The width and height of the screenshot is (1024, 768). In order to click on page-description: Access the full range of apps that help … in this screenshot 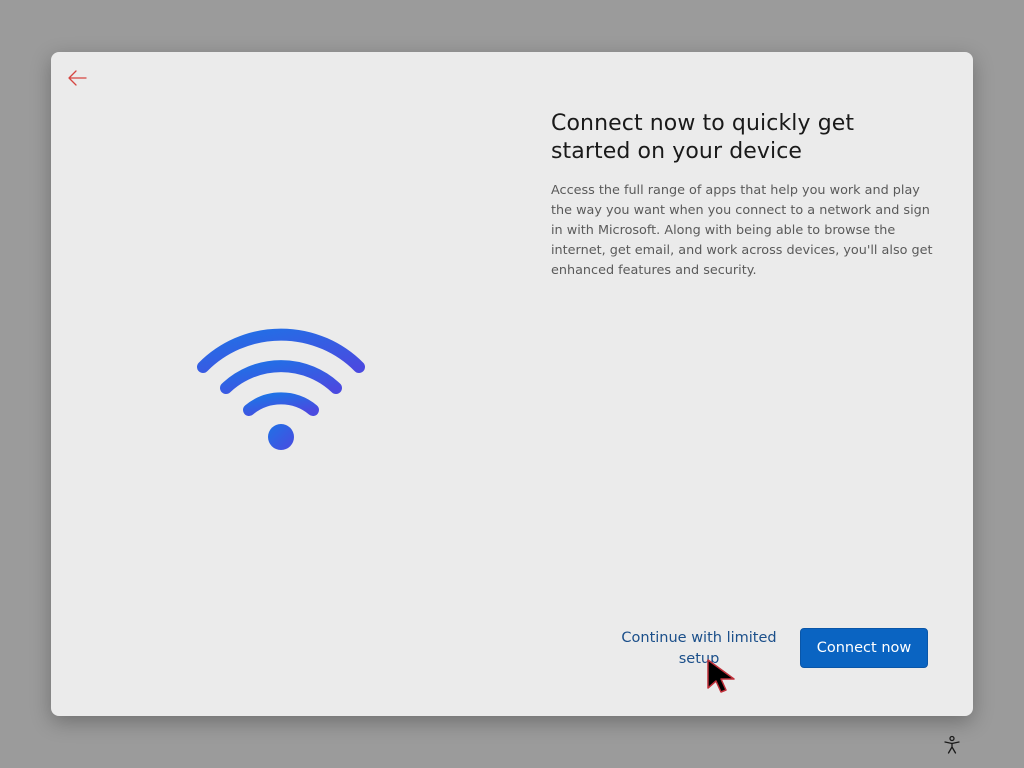, I will do `click(742, 230)`.